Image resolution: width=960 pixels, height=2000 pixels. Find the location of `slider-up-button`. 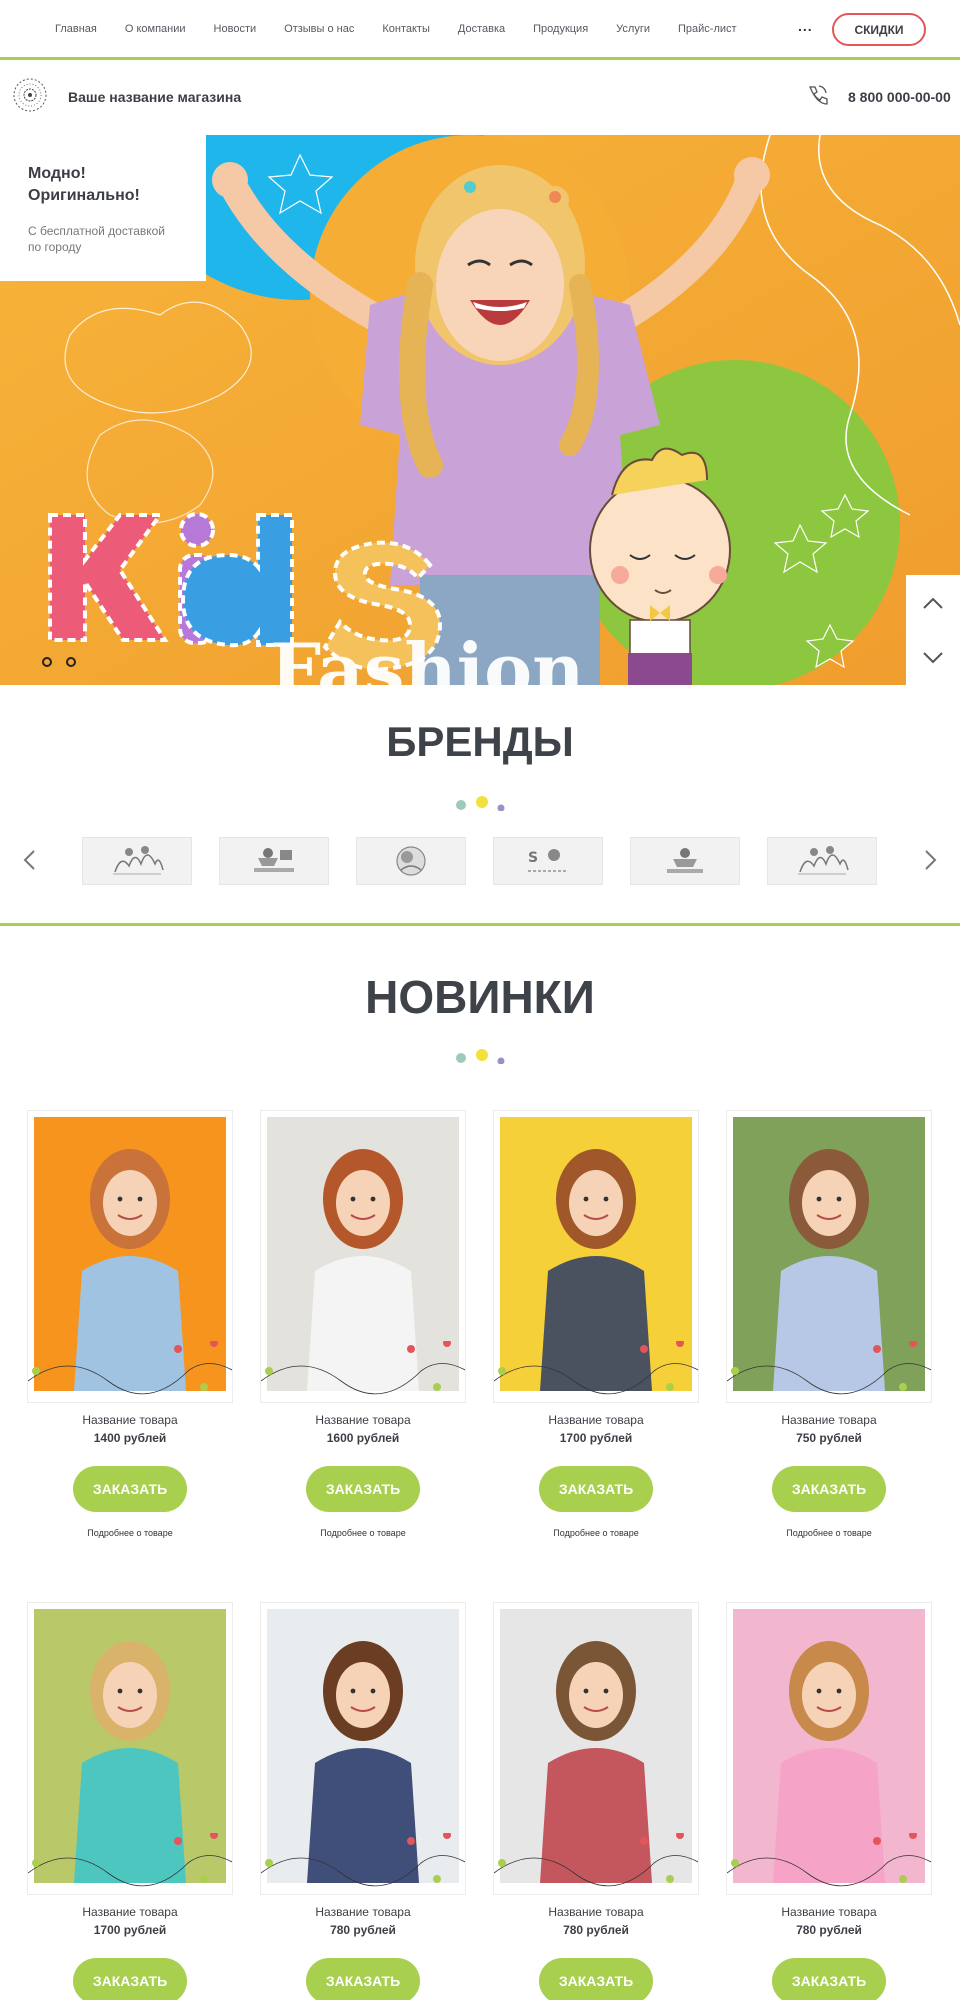

slider-up-button is located at coordinates (933, 602).